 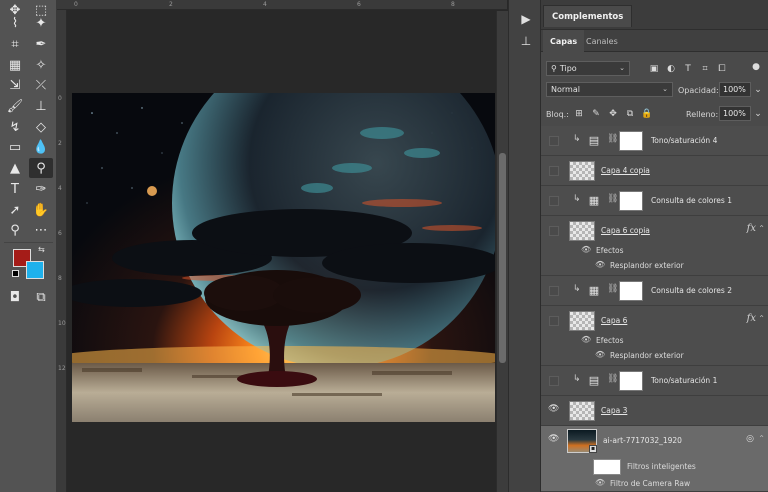 What do you see at coordinates (750, 439) in the screenshot?
I see `smart-filter-toggle-icon: ◎` at bounding box center [750, 439].